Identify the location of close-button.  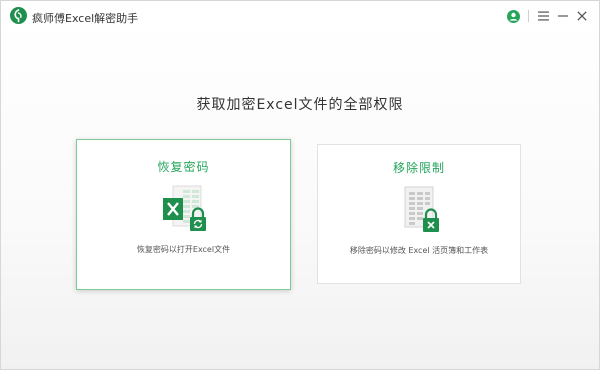
(582, 16).